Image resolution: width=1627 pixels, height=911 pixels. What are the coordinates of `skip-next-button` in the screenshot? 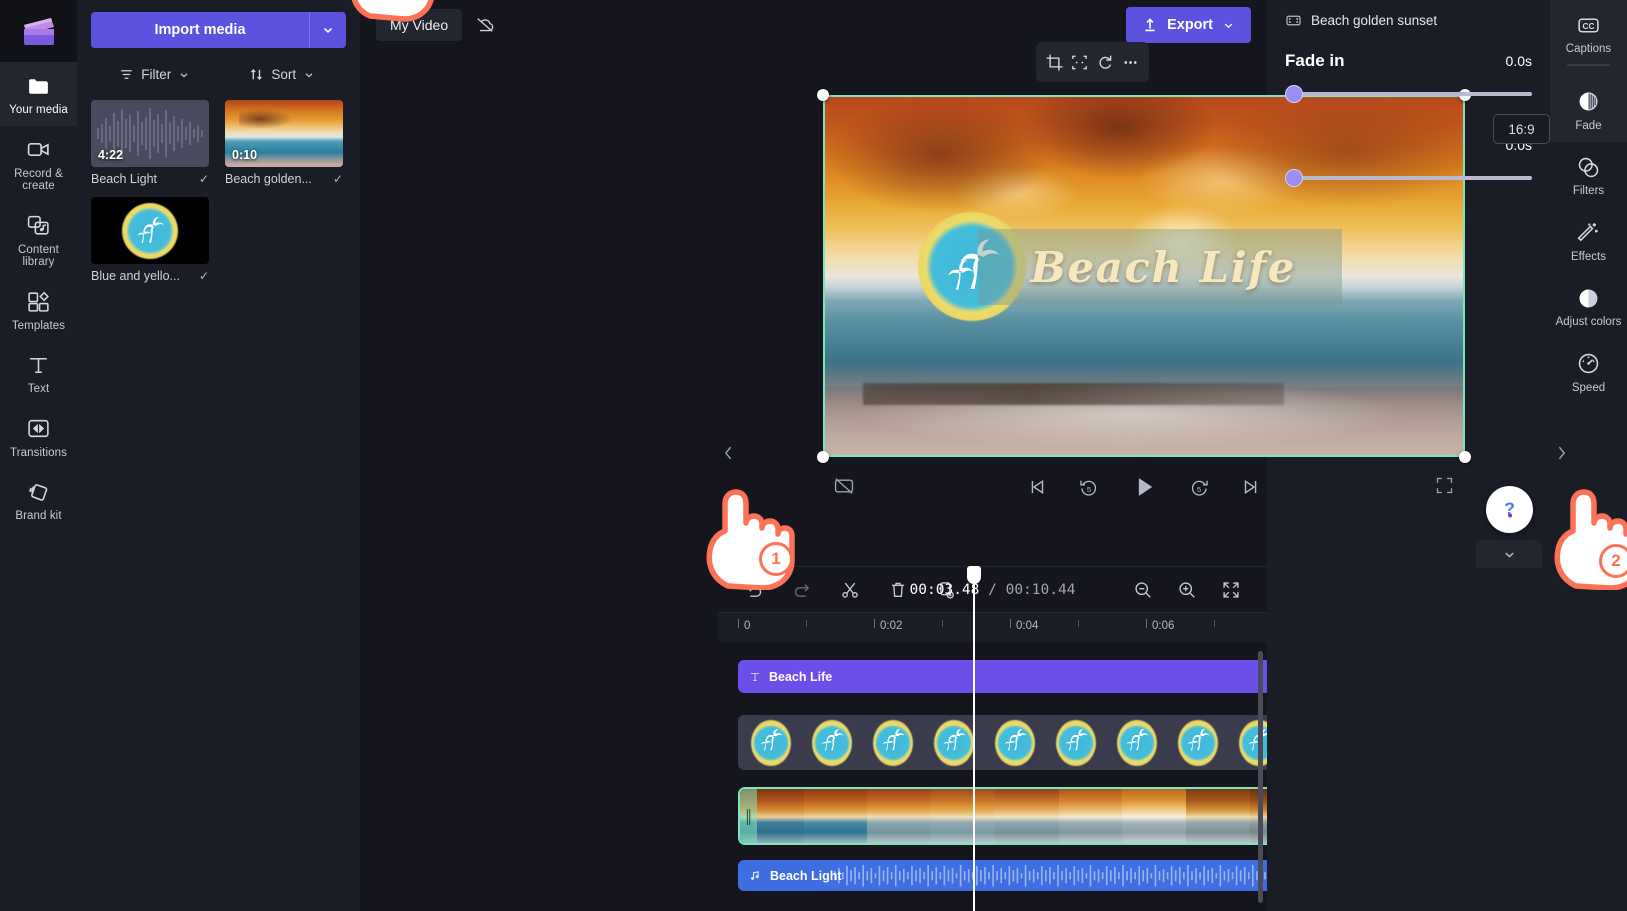 It's located at (1251, 487).